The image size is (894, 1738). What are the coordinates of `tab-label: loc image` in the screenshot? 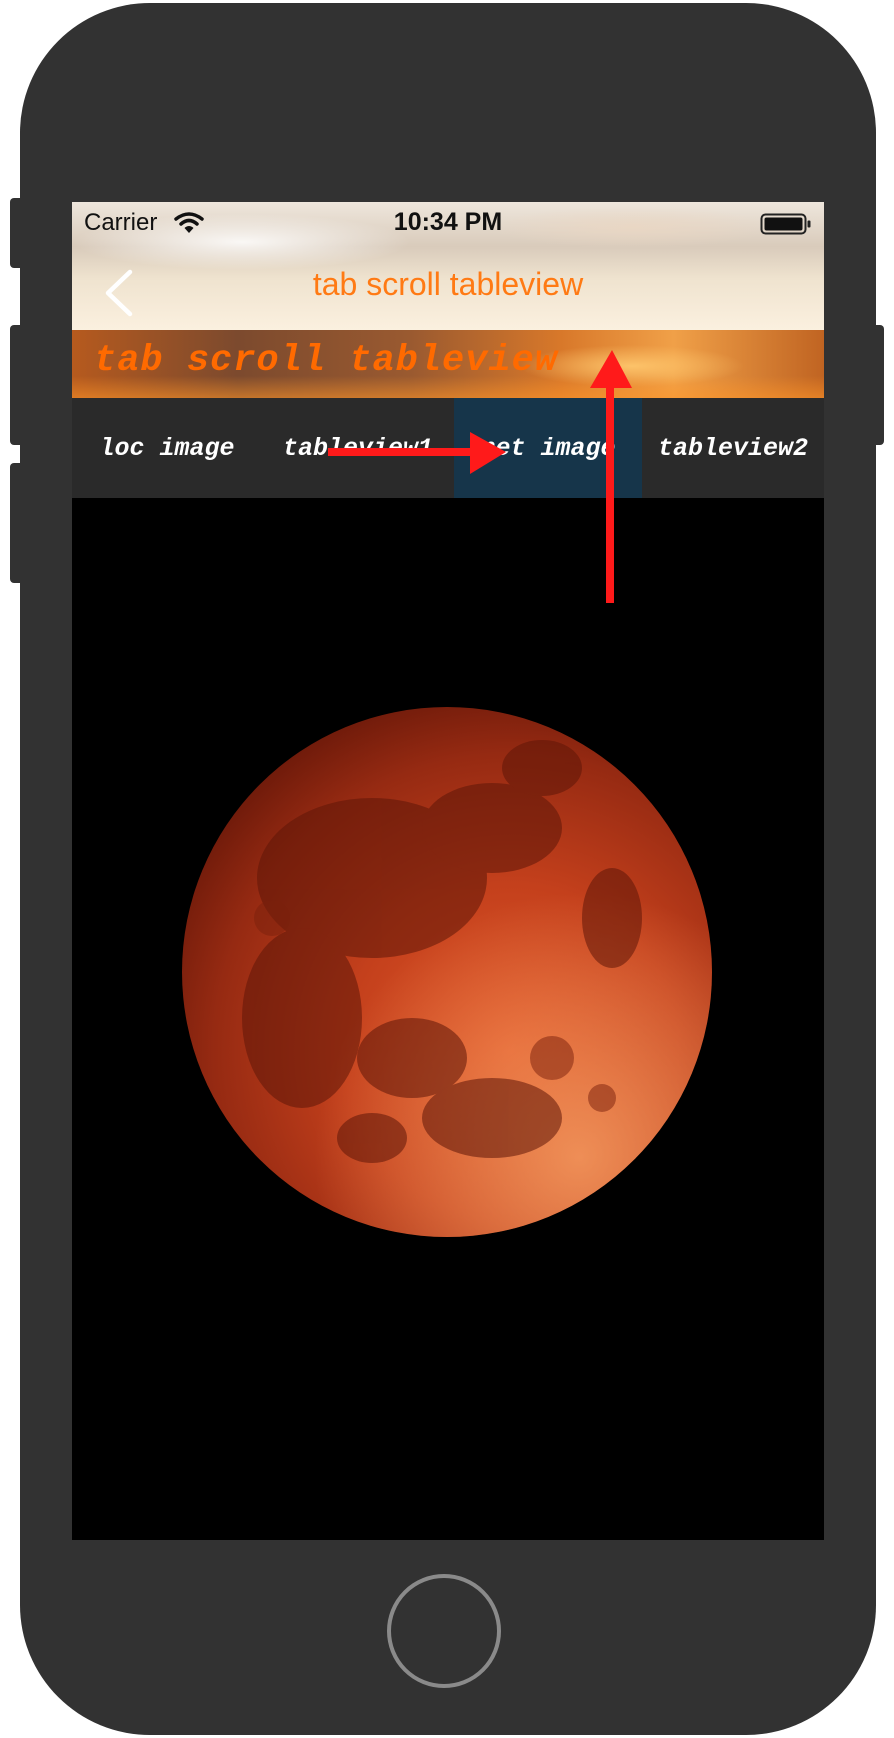 It's located at (167, 448).